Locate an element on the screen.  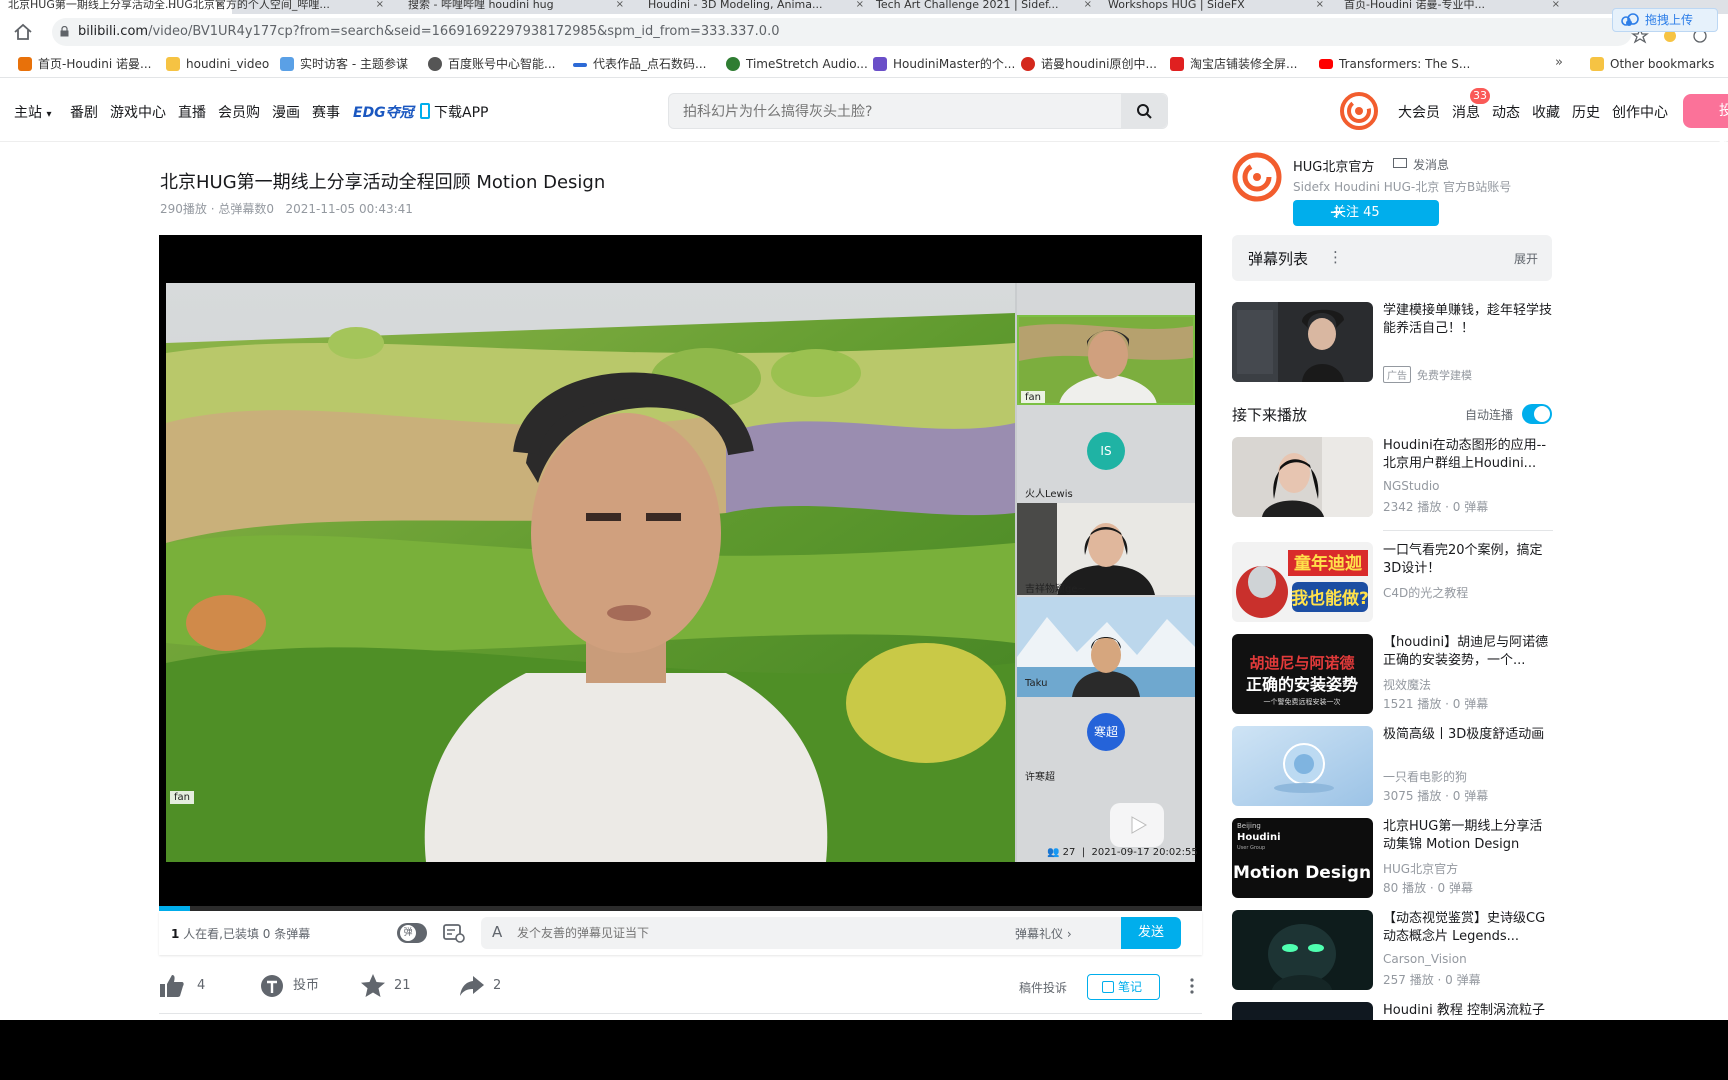
nav-mall: 会员购 is located at coordinates (239, 112).